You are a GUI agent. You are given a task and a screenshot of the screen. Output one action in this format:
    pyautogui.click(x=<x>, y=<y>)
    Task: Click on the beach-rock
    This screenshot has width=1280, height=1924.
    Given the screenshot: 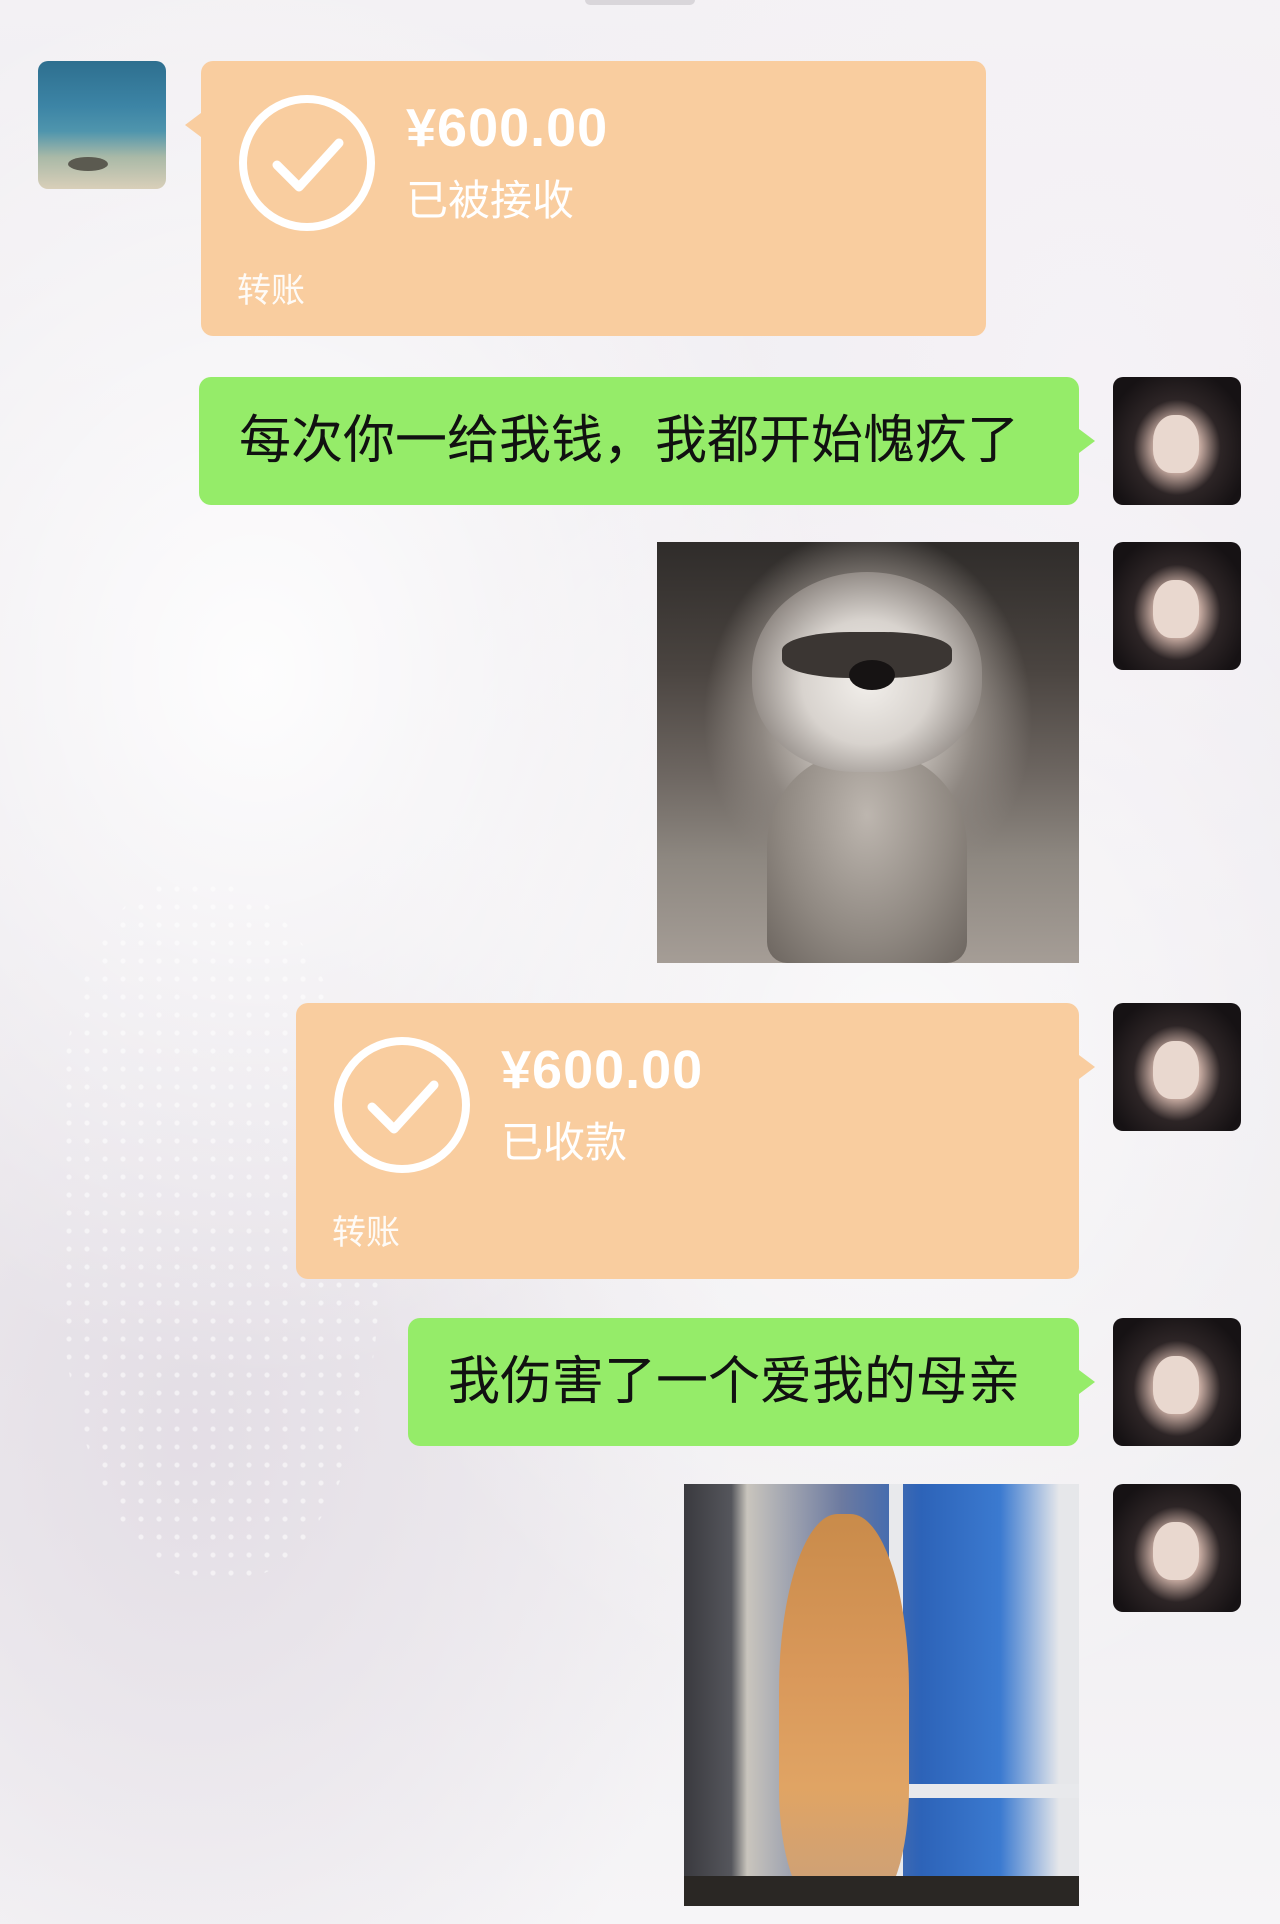 What is the action you would take?
    pyautogui.click(x=88, y=164)
    